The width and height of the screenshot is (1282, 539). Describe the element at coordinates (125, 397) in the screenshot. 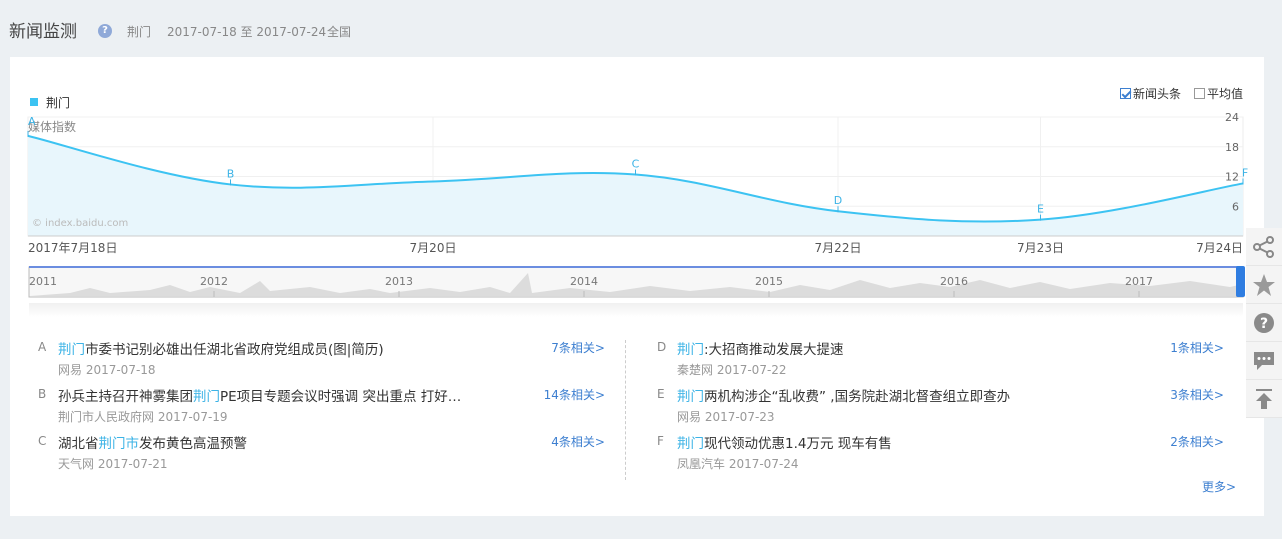

I see `news-title-prefix: 孙兵主持召开神雾集团` at that location.